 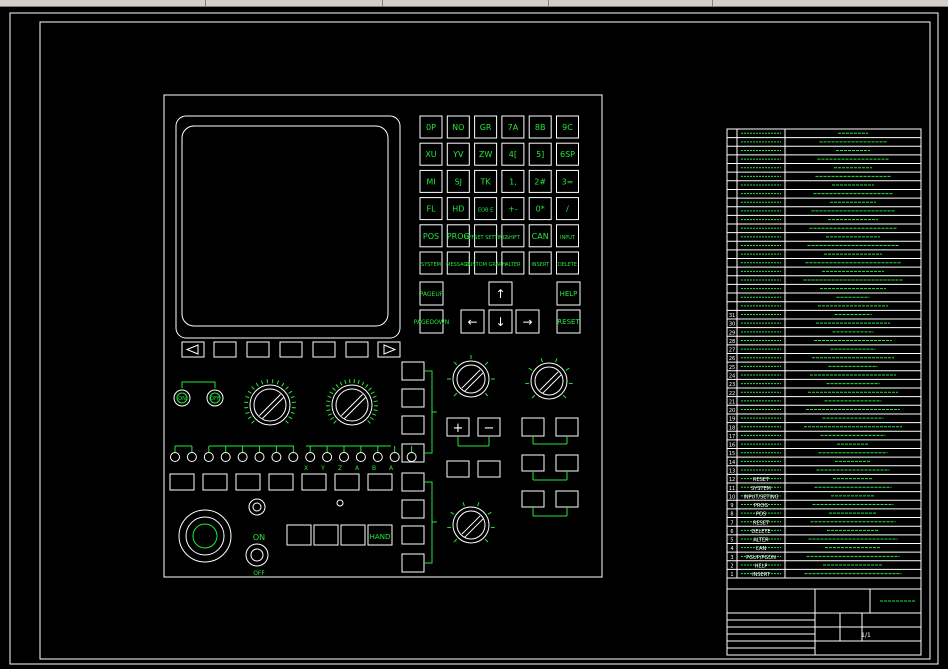 What do you see at coordinates (732, 342) in the screenshot?
I see `spec-row-no: 28` at bounding box center [732, 342].